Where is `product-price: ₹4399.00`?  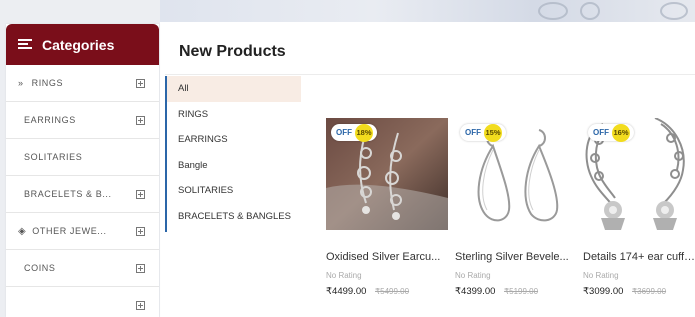
product-price: ₹4399.00 is located at coordinates (475, 291).